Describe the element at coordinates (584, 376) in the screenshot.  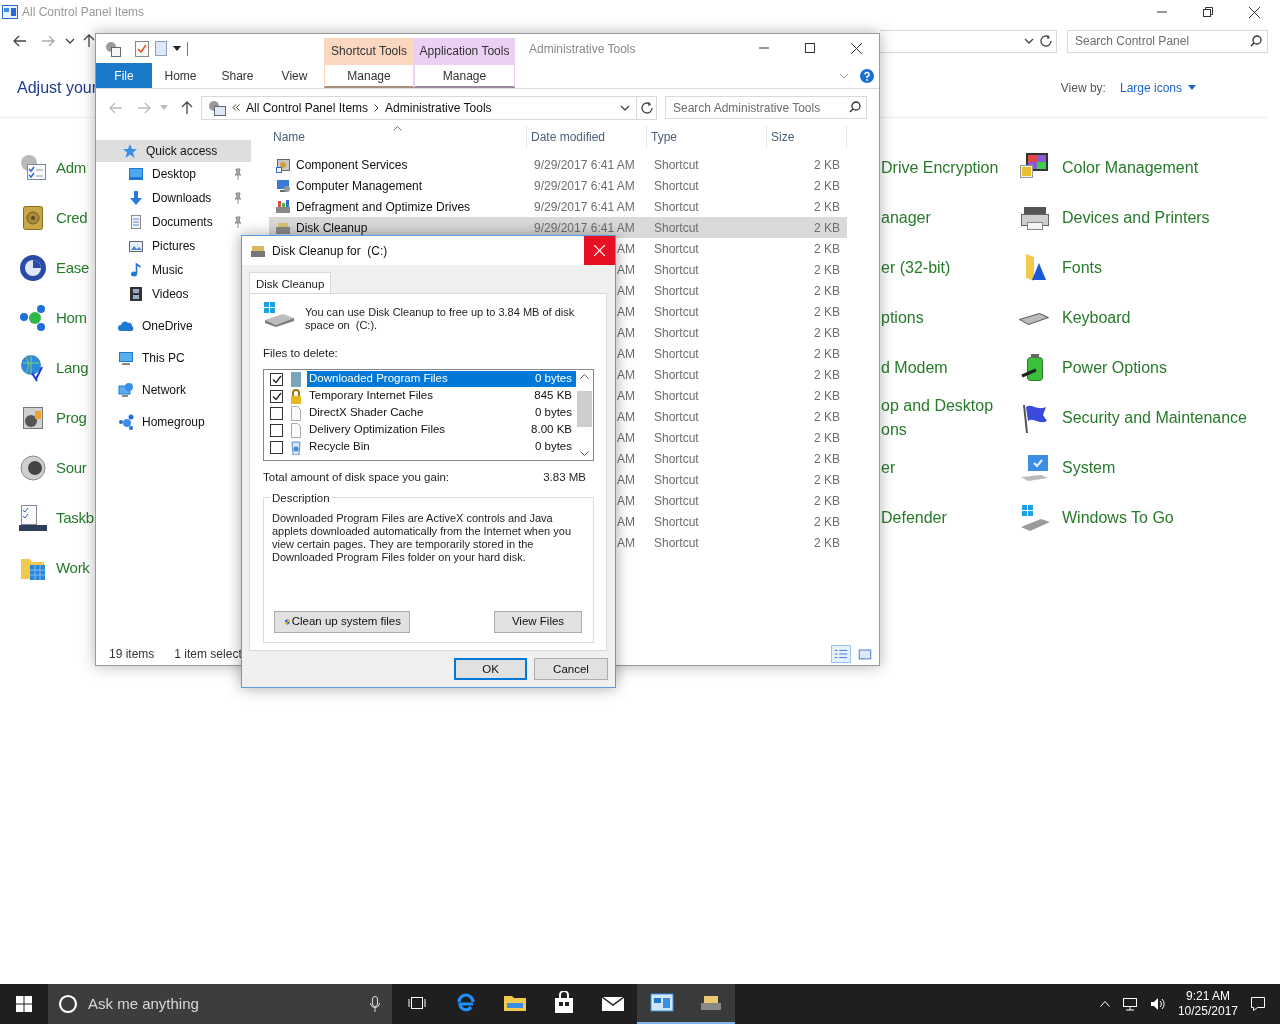
I see `scroll-up-icon` at that location.